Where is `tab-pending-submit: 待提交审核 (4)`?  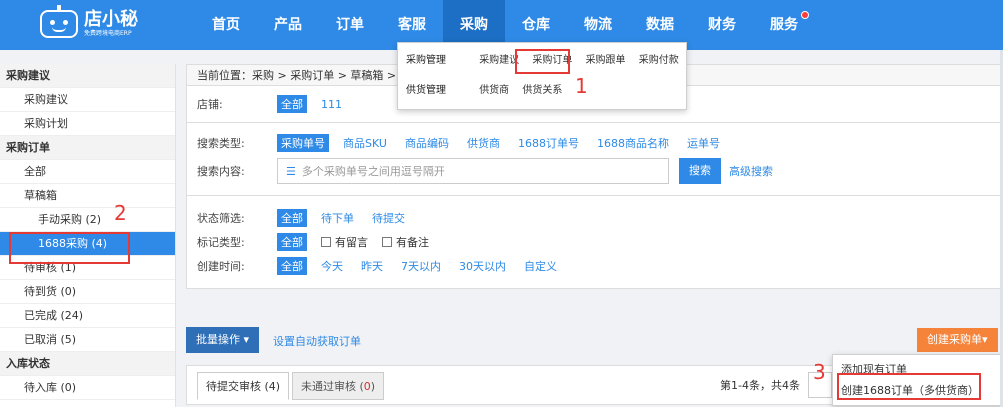 tab-pending-submit: 待提交审核 (4) is located at coordinates (243, 386).